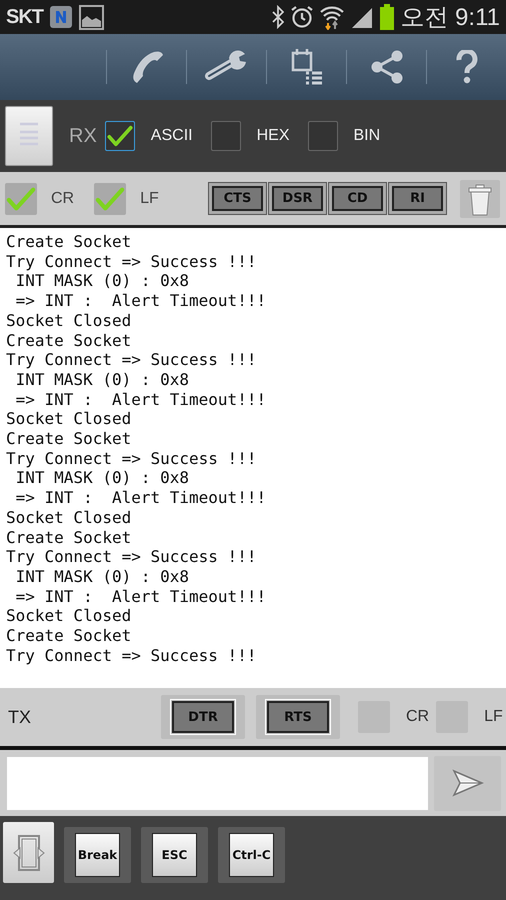 This screenshot has height=900, width=506. Describe the element at coordinates (332, 17) in the screenshot. I see `wifi-icon` at that location.